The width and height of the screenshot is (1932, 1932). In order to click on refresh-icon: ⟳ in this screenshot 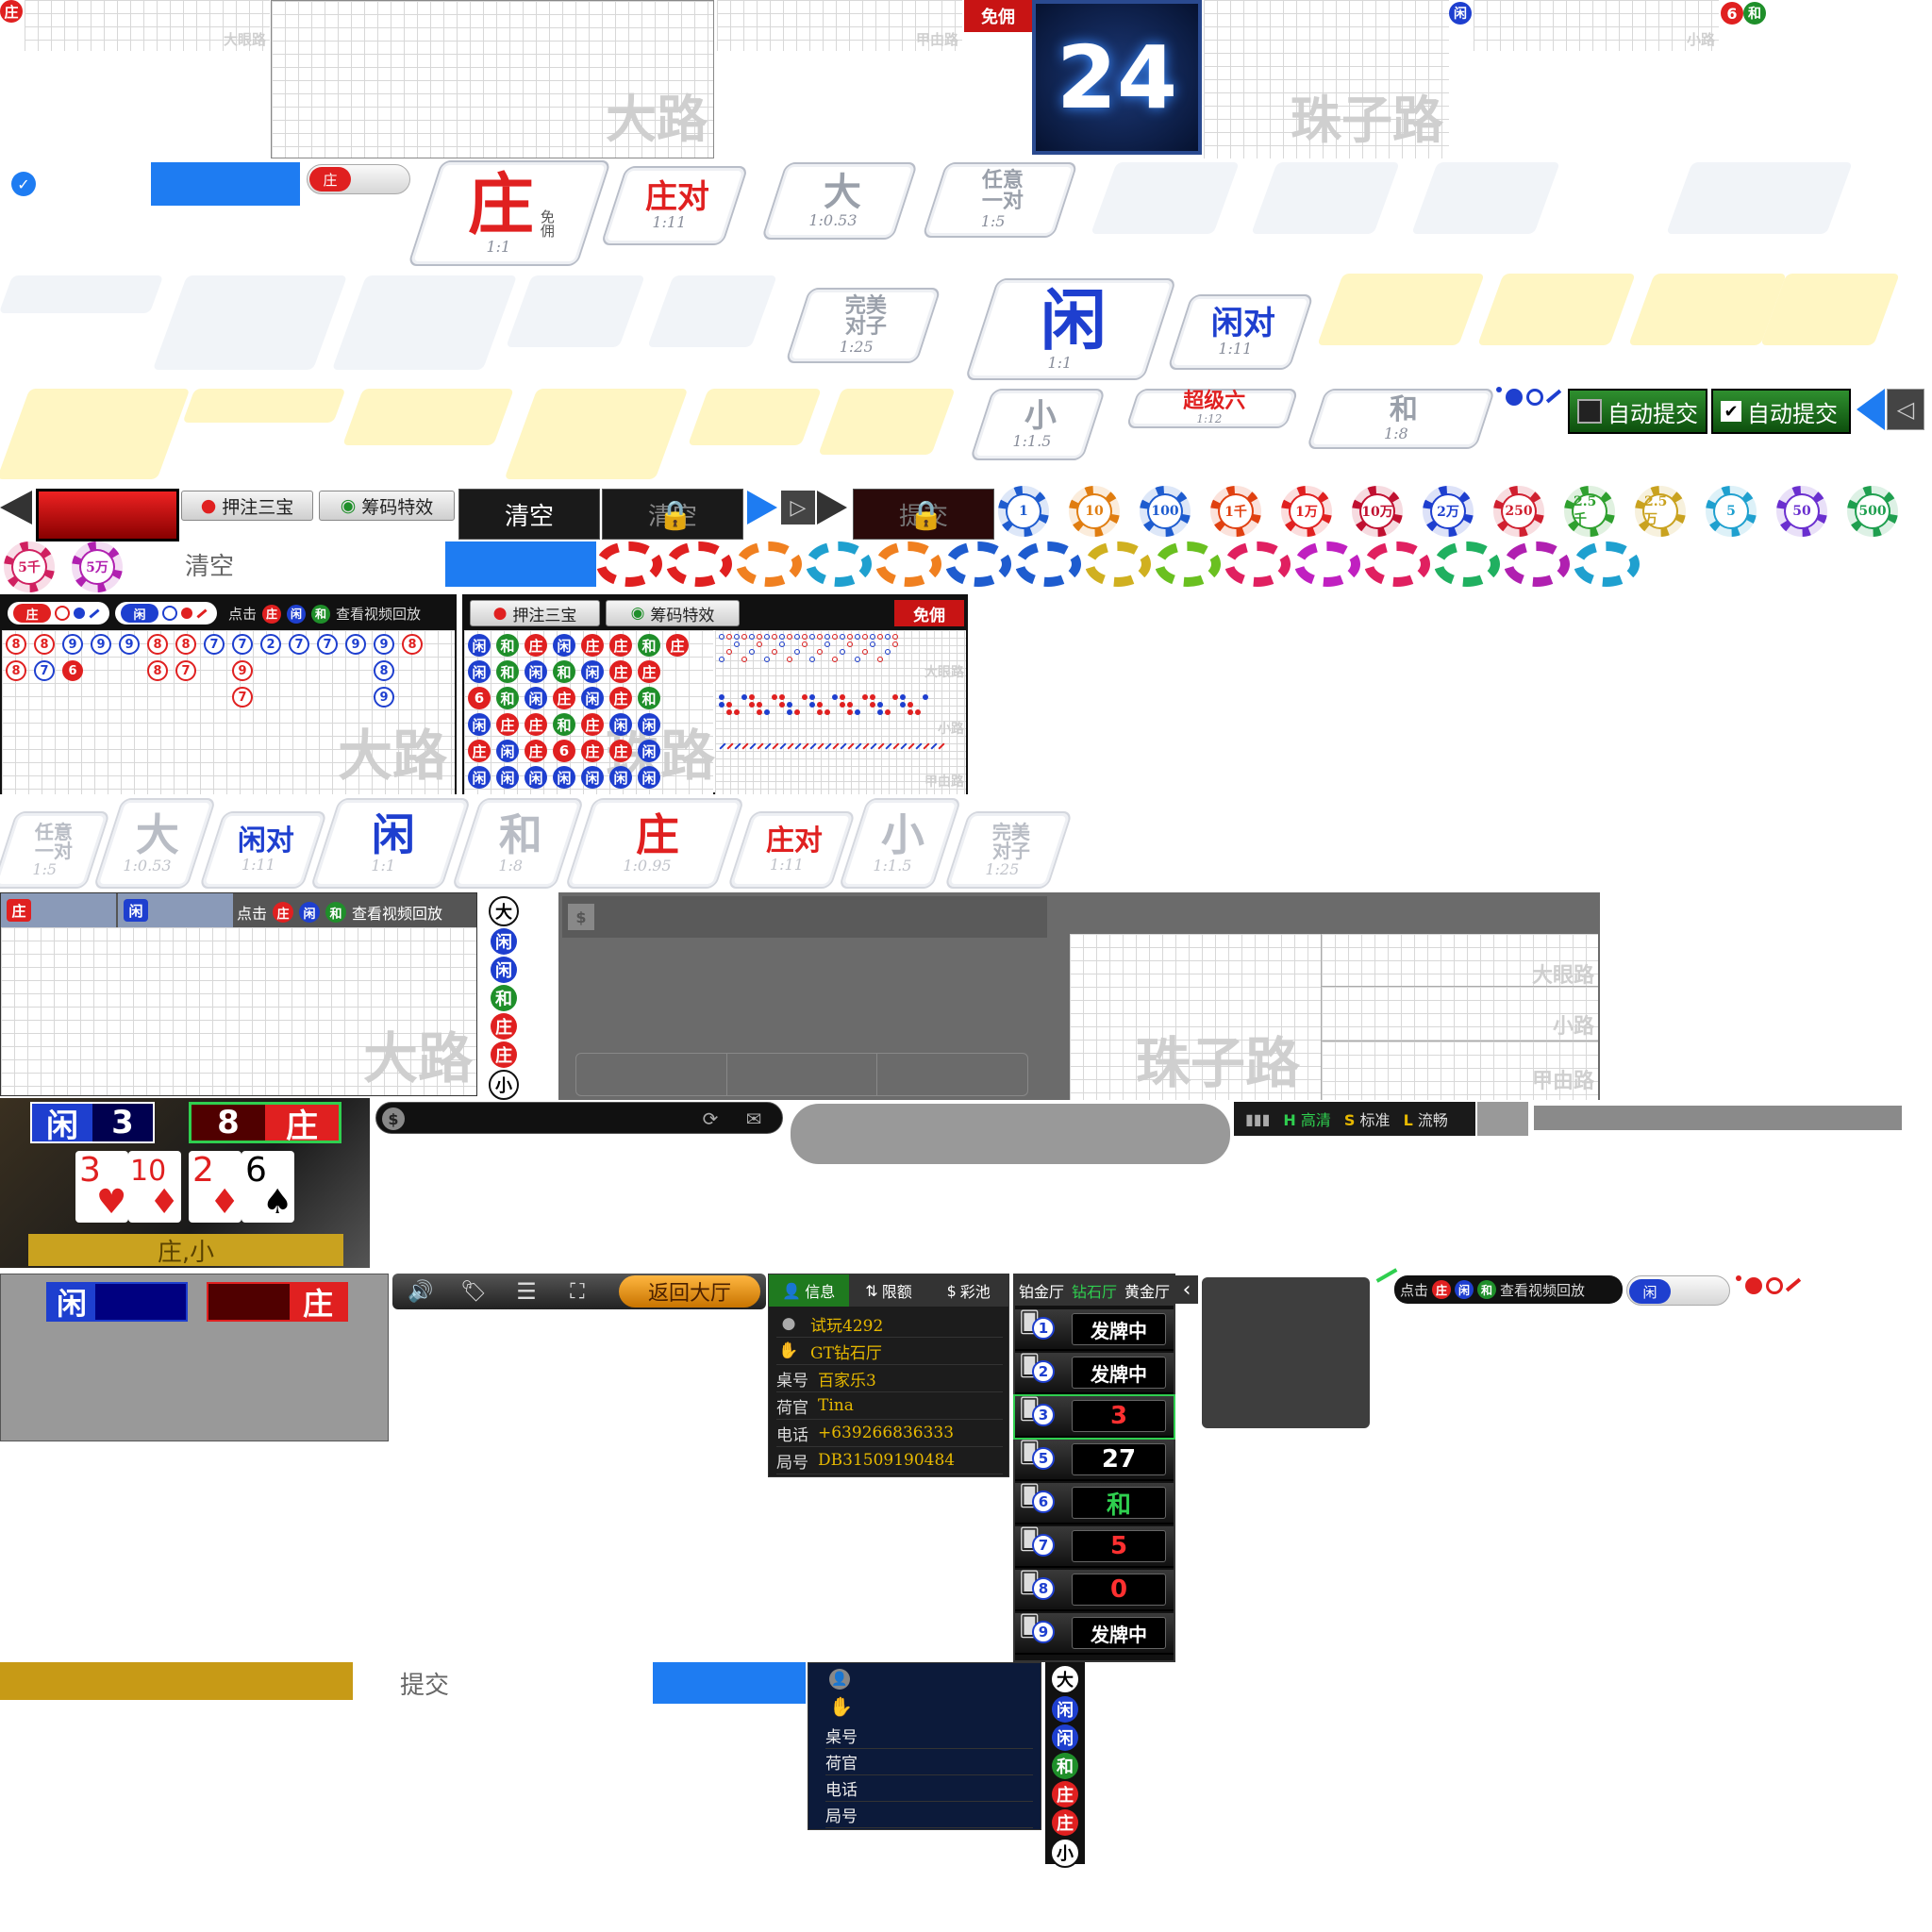, I will do `click(710, 1119)`.